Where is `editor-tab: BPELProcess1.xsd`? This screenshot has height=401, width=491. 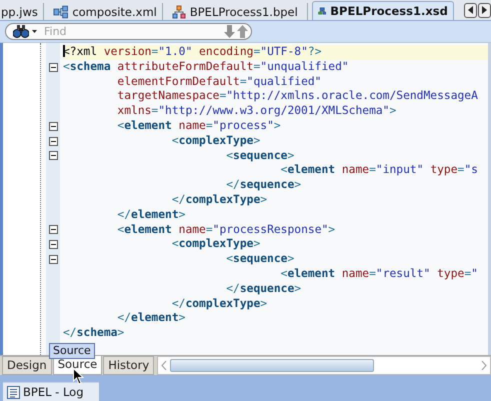
editor-tab: BPELProcess1.xsd is located at coordinates (383, 10).